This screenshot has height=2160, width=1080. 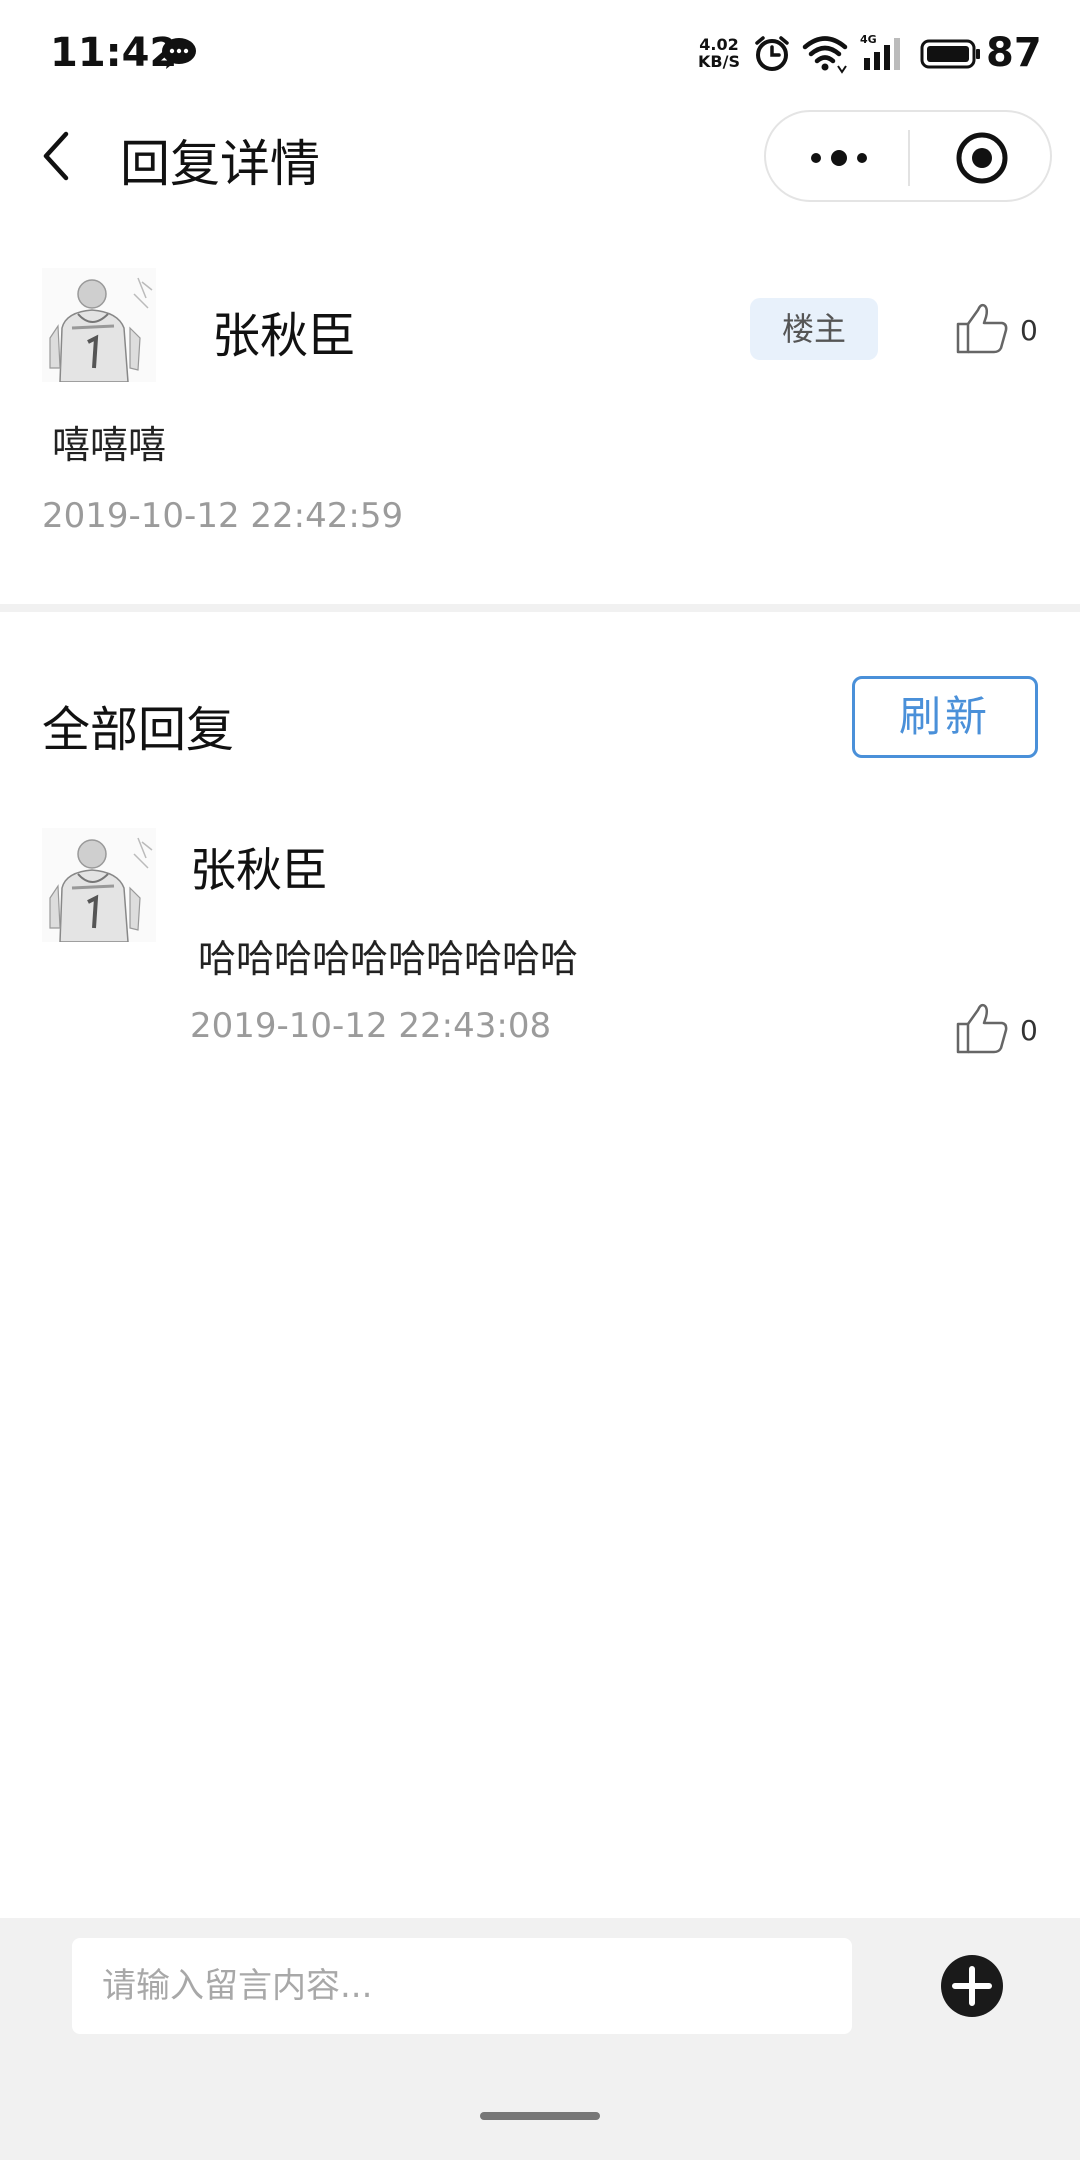 I want to click on wifi-icon, so click(x=825, y=55).